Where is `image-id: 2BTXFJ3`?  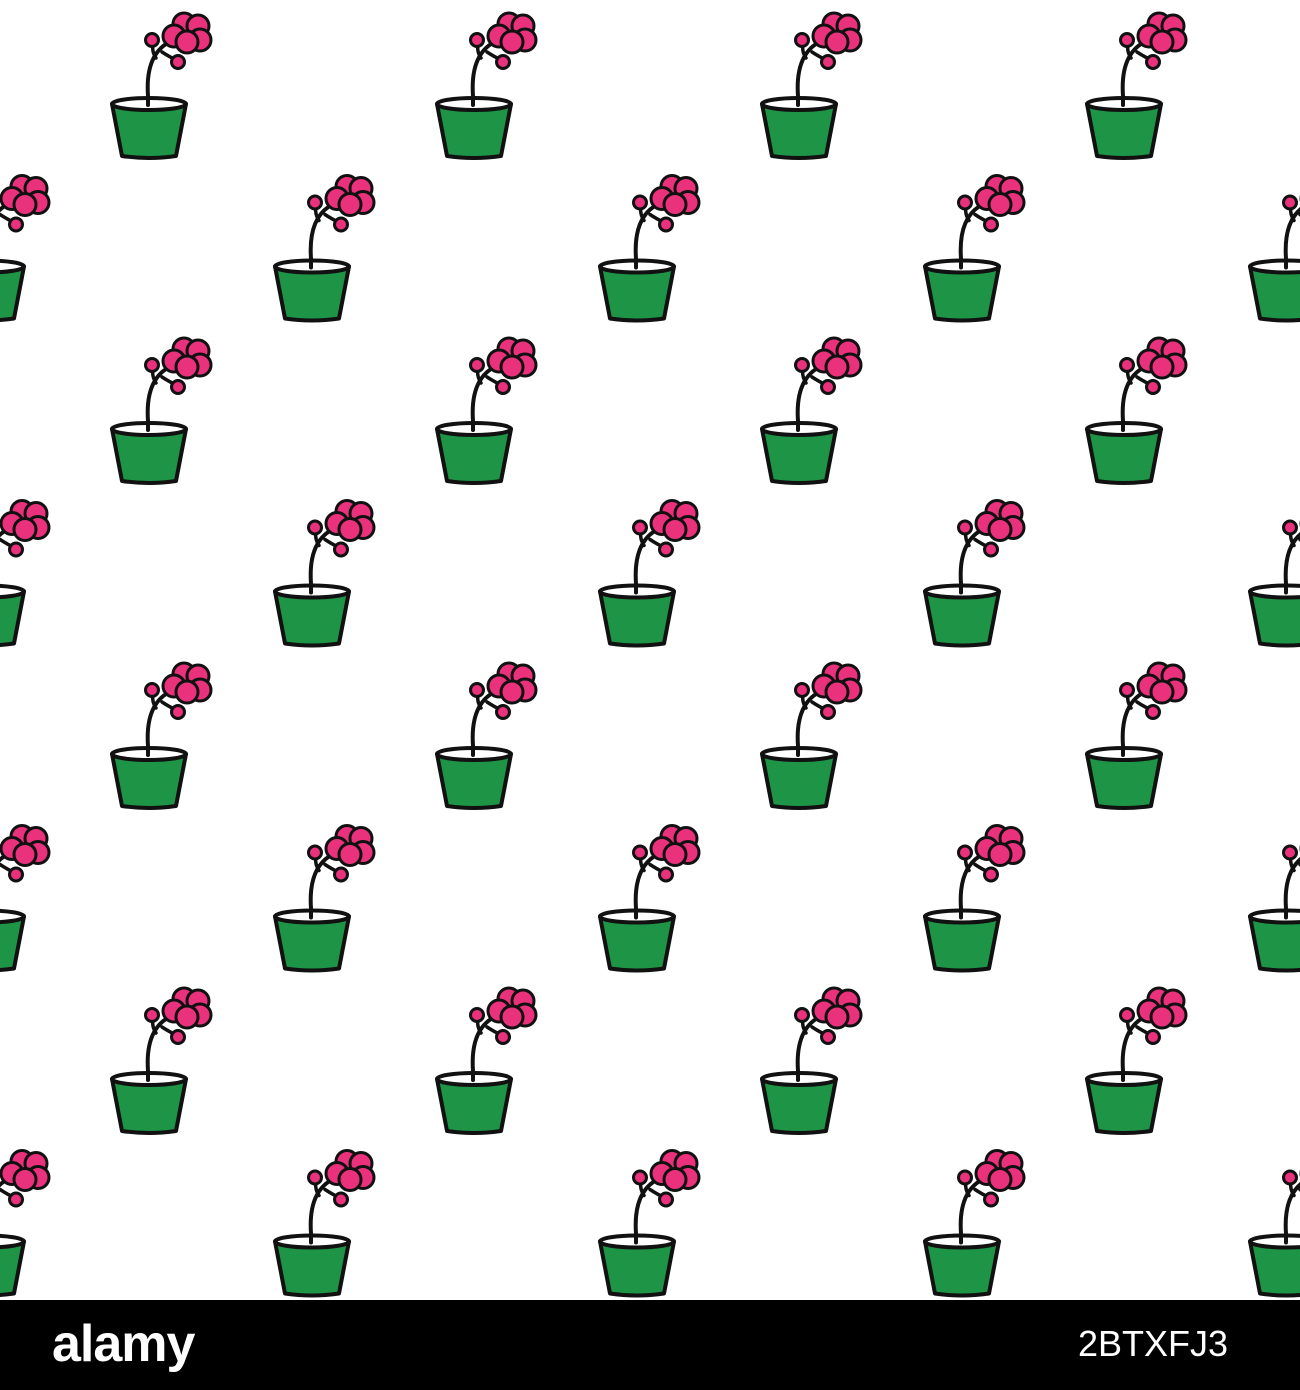 image-id: 2BTXFJ3 is located at coordinates (1152, 1343).